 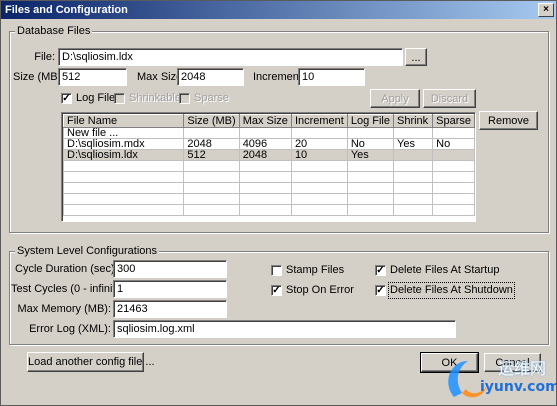 I want to click on discard-button: Discard, so click(x=449, y=98).